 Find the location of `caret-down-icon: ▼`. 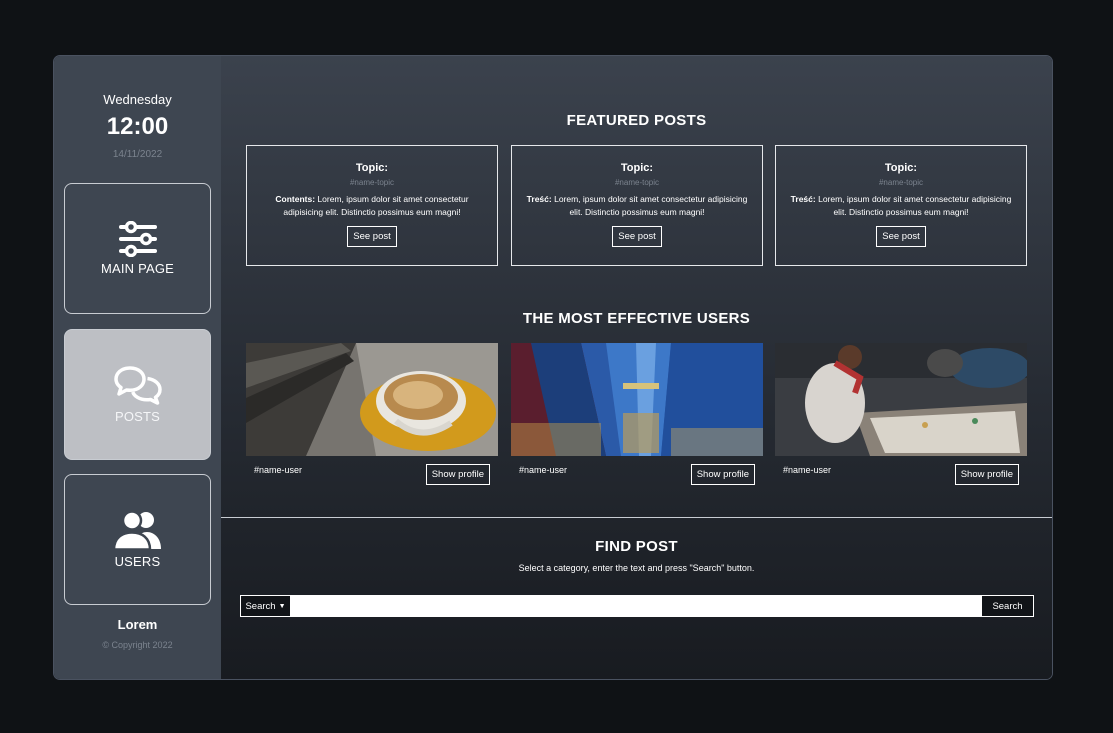

caret-down-icon: ▼ is located at coordinates (282, 606).